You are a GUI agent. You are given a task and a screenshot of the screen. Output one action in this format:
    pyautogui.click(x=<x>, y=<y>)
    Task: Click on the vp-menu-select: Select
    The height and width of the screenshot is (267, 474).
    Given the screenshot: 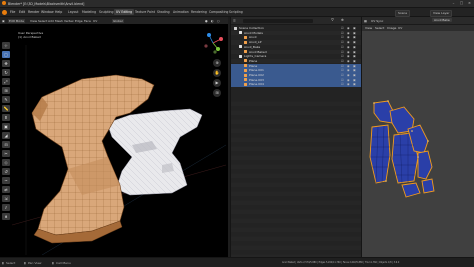 What is the action you would take?
    pyautogui.click(x=42, y=21)
    